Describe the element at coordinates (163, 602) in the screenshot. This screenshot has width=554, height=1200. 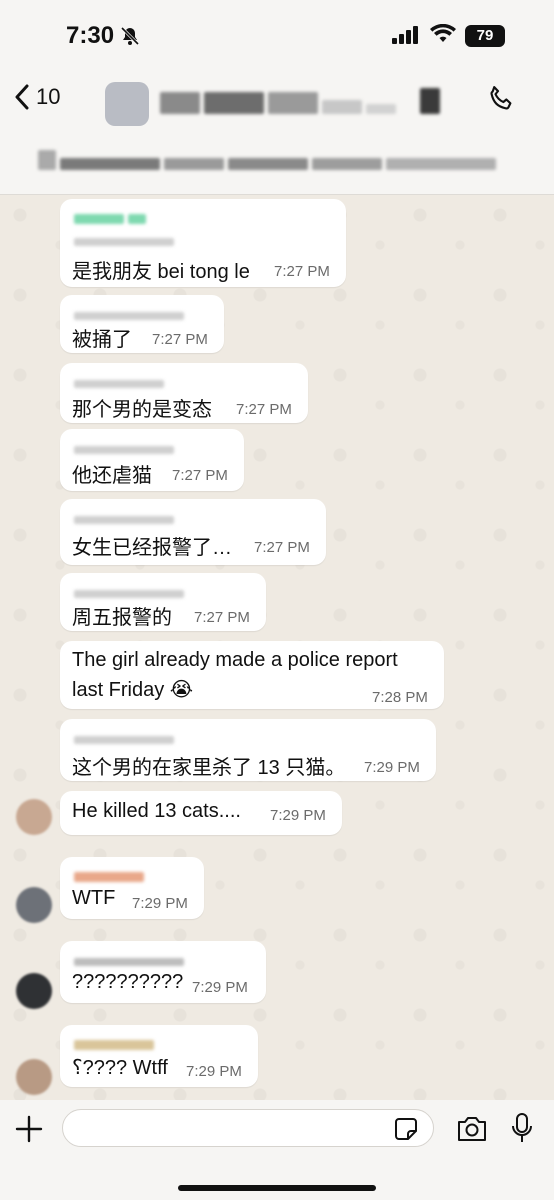
I see `message-bubble: 周五报警的 7:27 PM` at that location.